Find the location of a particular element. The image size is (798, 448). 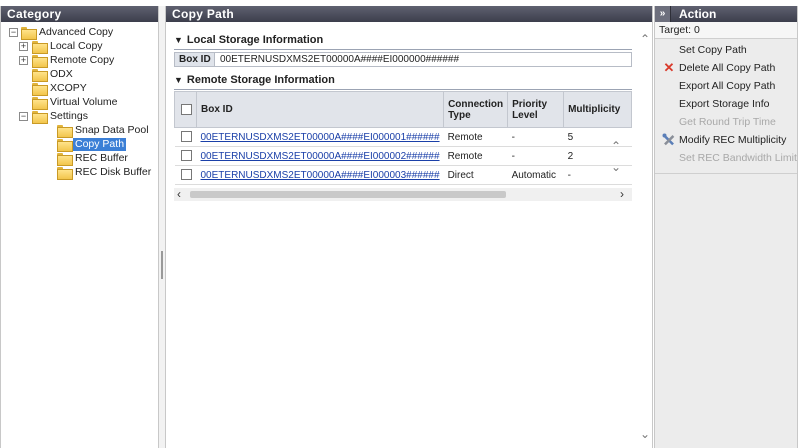

scroll-right-icon: › is located at coordinates (622, 194).